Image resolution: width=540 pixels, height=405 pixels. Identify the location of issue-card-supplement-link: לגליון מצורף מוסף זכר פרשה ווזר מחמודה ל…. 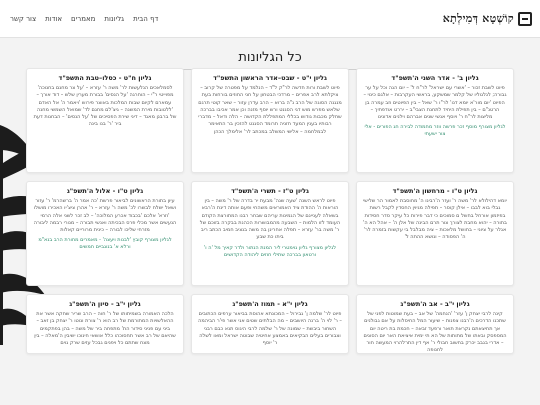
(435, 131).